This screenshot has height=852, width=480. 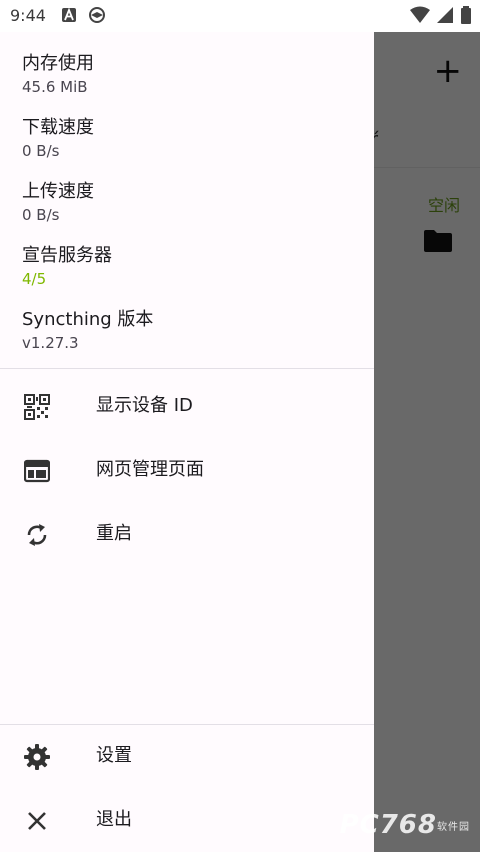 I want to click on status-bar: 9:44, so click(x=240, y=16).